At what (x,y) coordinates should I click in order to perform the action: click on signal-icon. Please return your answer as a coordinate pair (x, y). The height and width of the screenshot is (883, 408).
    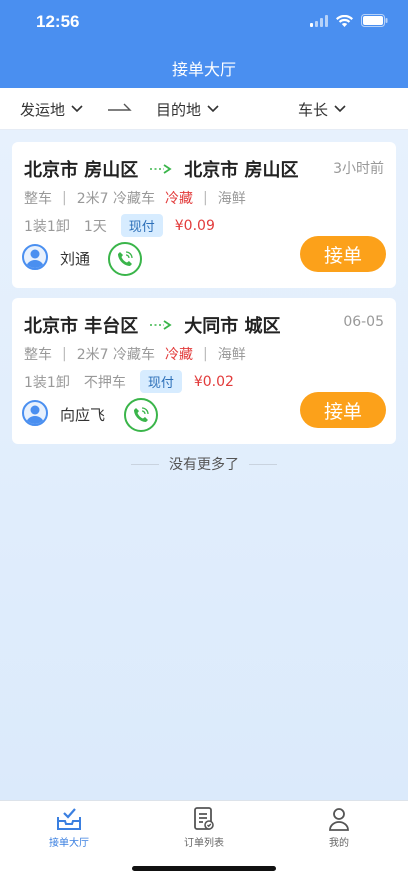
    Looking at the image, I should click on (319, 20).